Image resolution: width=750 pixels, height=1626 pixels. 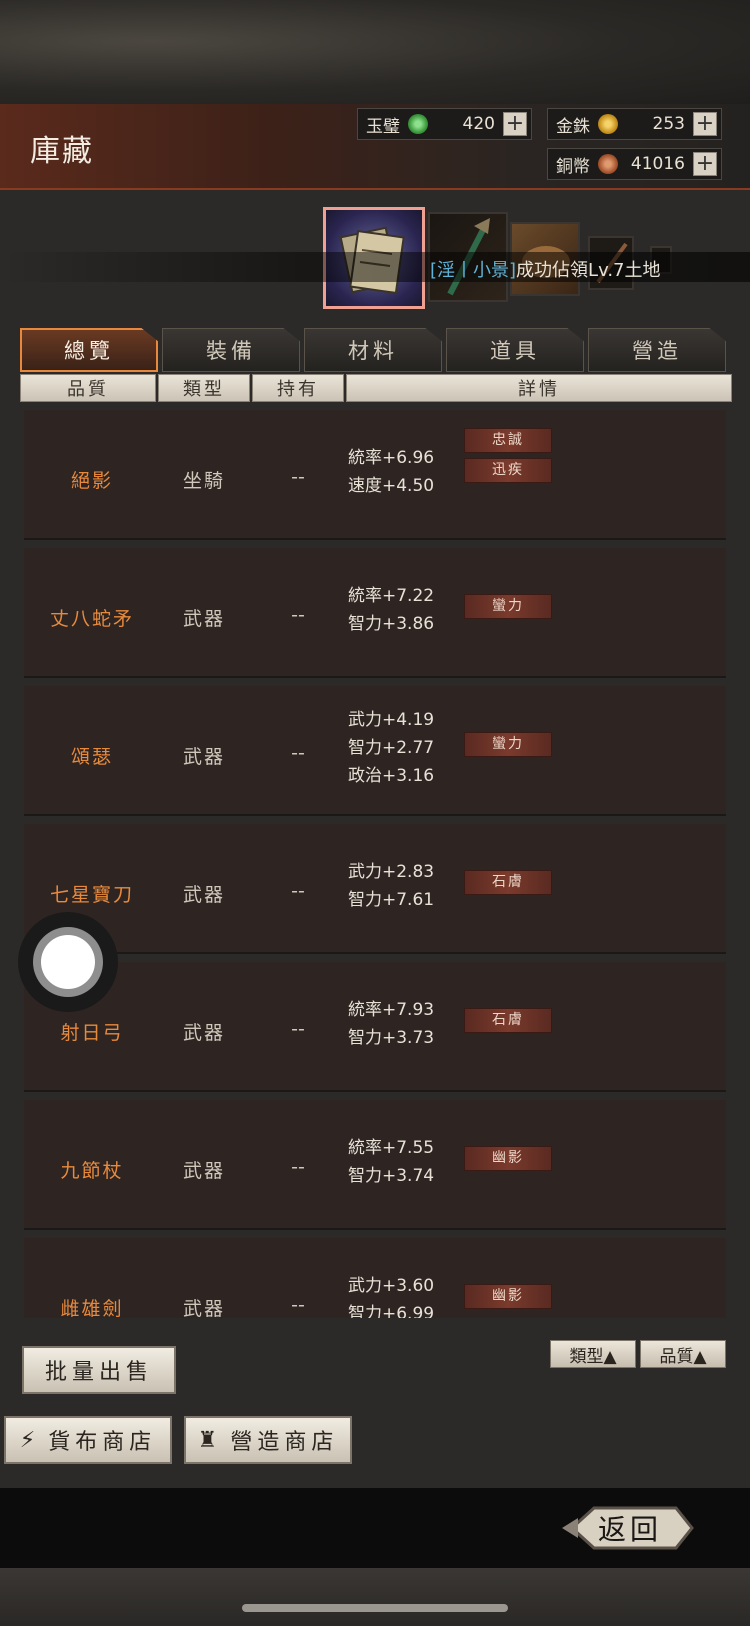 What do you see at coordinates (391, 1024) in the screenshot?
I see `item-stats: 統率+7.93 智力+3.73` at bounding box center [391, 1024].